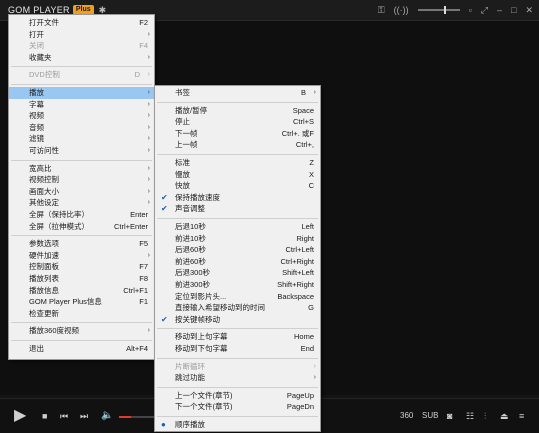 Image resolution: width=539 pixels, height=433 pixels. Describe the element at coordinates (295, 284) in the screenshot. I see `menu-item-shortcut: Shift+Right` at that location.